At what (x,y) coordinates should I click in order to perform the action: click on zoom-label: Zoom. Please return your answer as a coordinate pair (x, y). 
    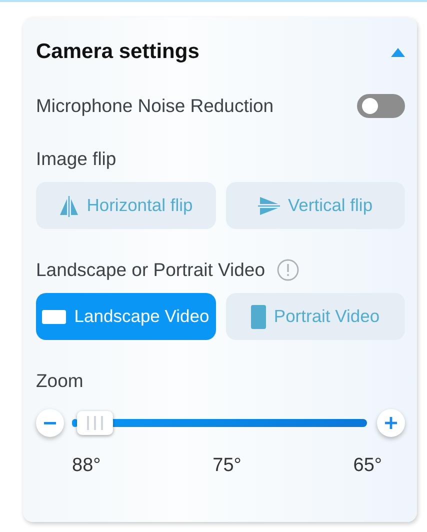
    Looking at the image, I should click on (60, 381).